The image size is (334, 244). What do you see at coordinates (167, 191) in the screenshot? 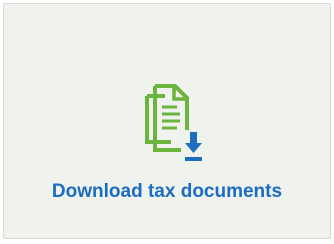
I see `card-label: Download tax documents` at bounding box center [167, 191].